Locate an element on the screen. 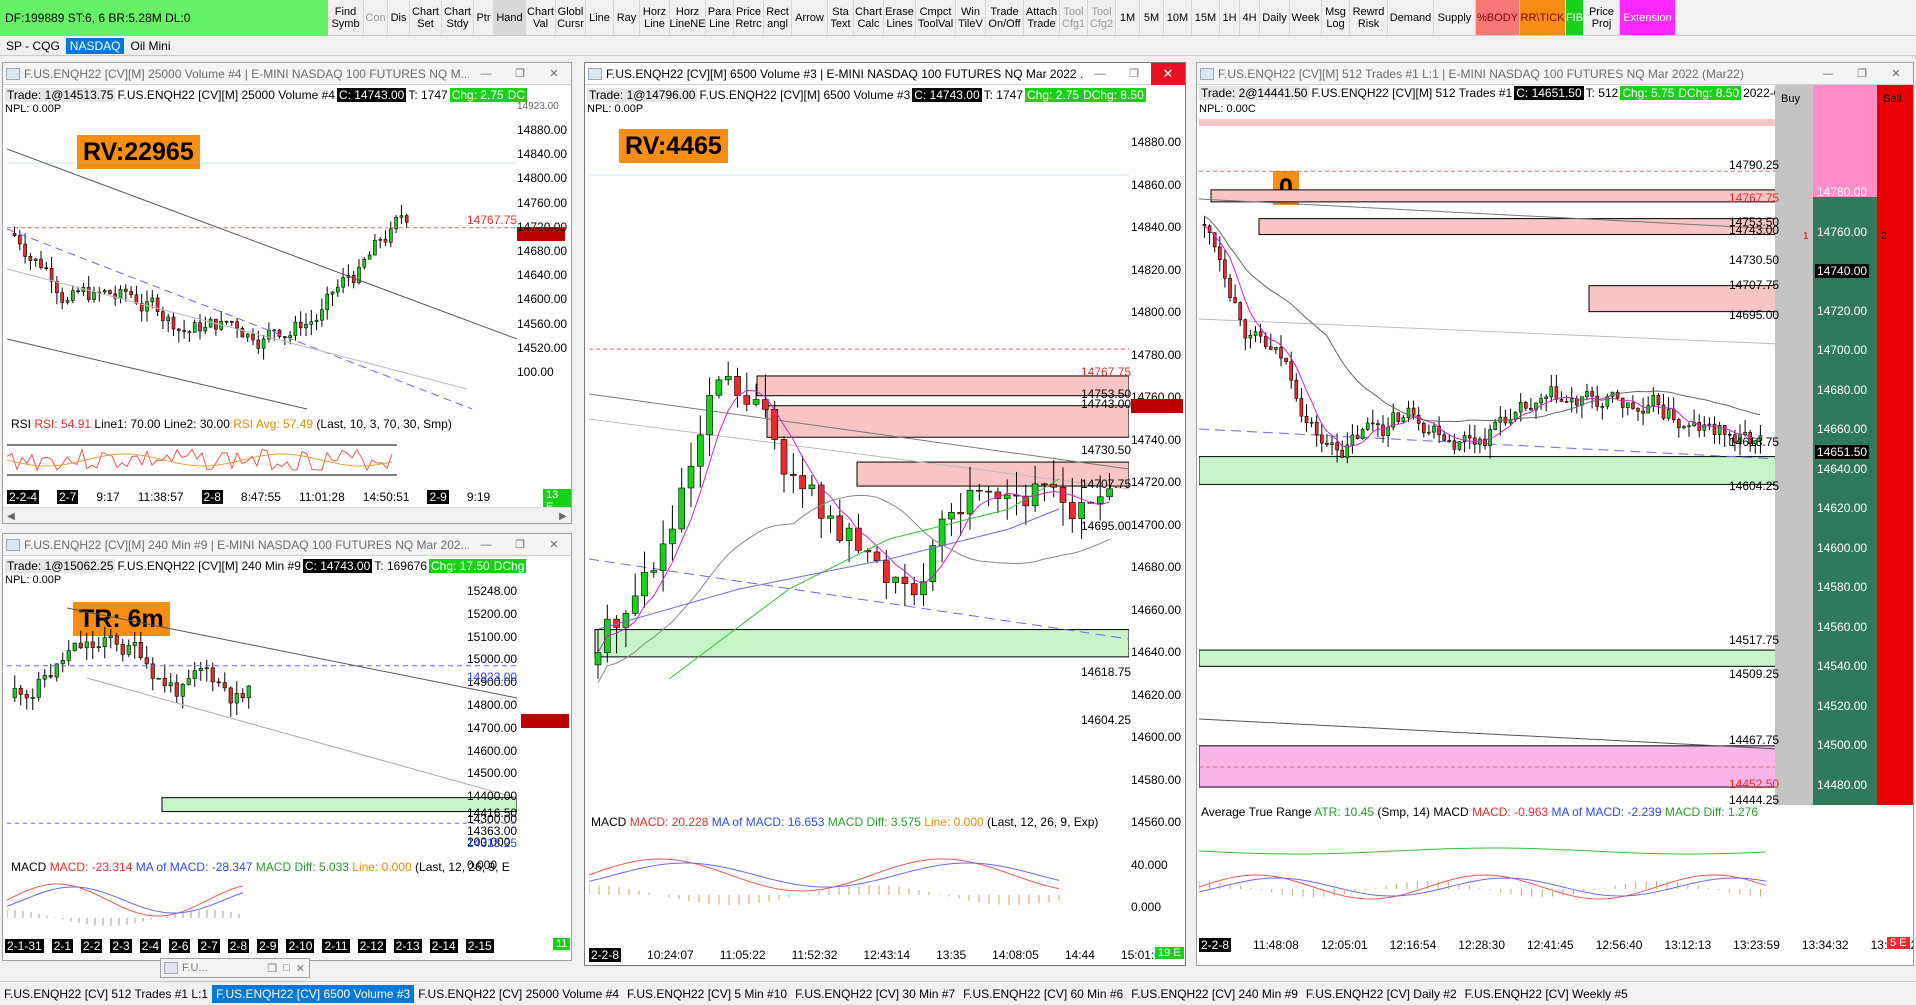 This screenshot has width=1916, height=1005. toolbar-button-horz-linene: Horz LineNE is located at coordinates (687, 17).